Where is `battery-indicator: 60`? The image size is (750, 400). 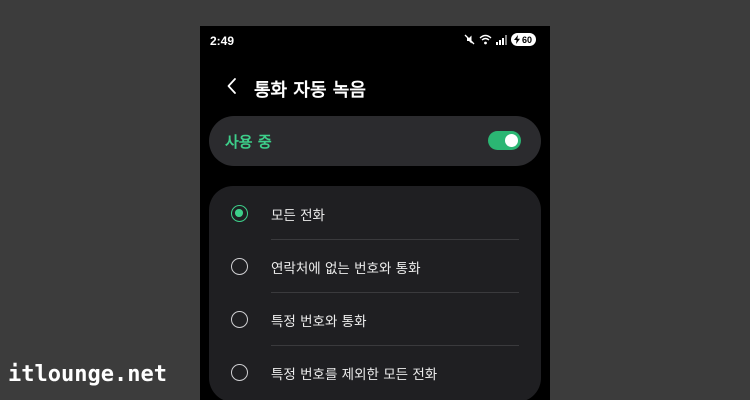
battery-indicator: 60 is located at coordinates (523, 39).